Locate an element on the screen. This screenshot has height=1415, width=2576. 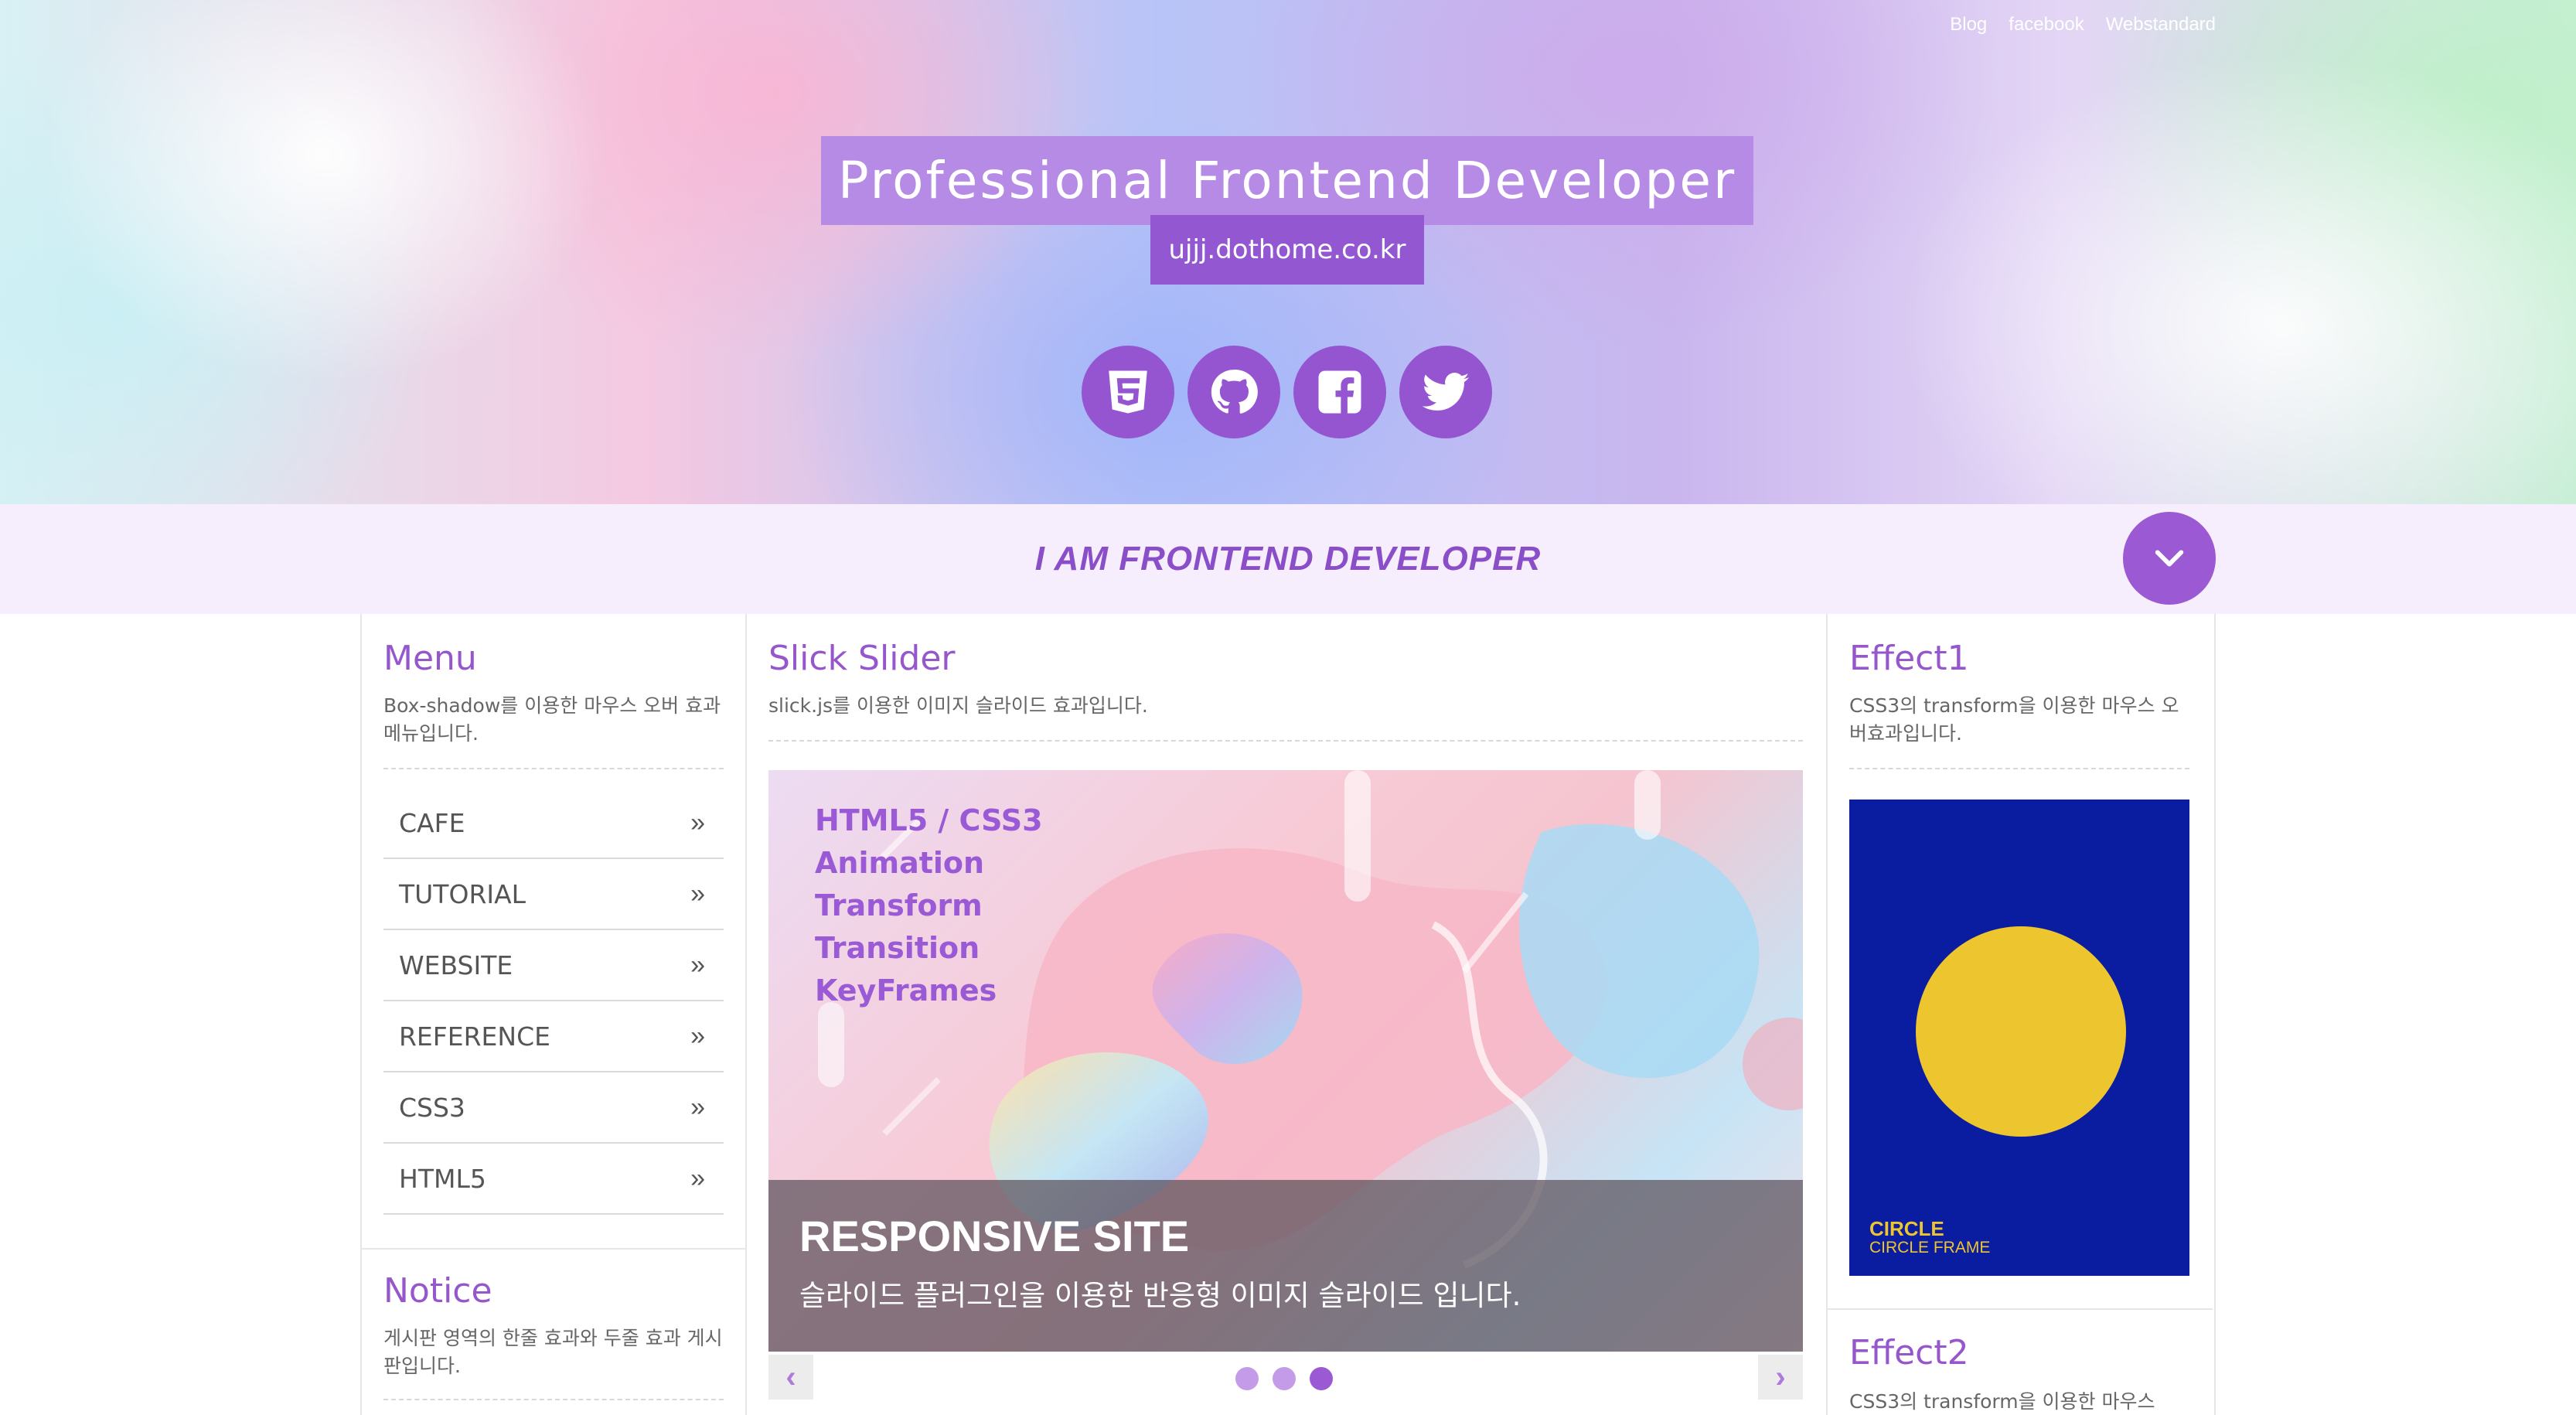
menu-item-website: WEBSITE » is located at coordinates (553, 966).